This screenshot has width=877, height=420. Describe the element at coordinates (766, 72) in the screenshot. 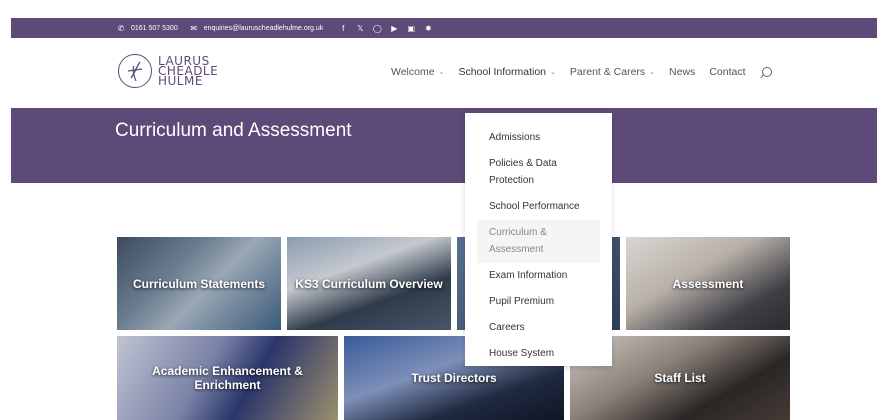

I see `search-icon` at that location.